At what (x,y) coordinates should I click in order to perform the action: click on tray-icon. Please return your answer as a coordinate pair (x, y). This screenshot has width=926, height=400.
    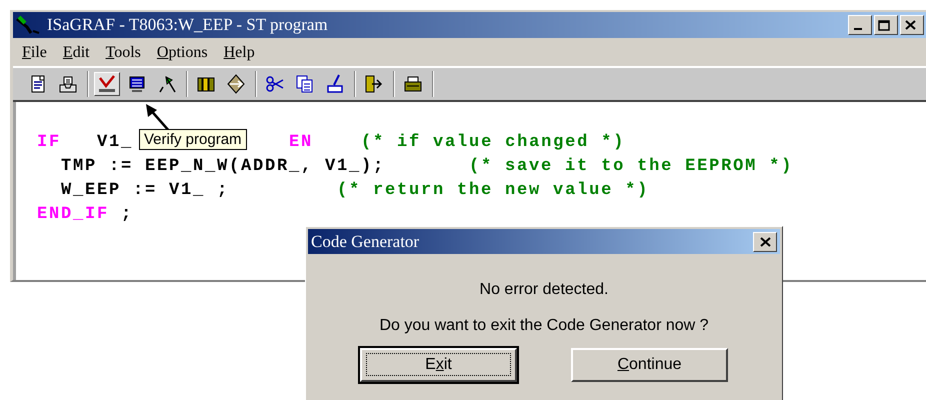
    Looking at the image, I should click on (68, 84).